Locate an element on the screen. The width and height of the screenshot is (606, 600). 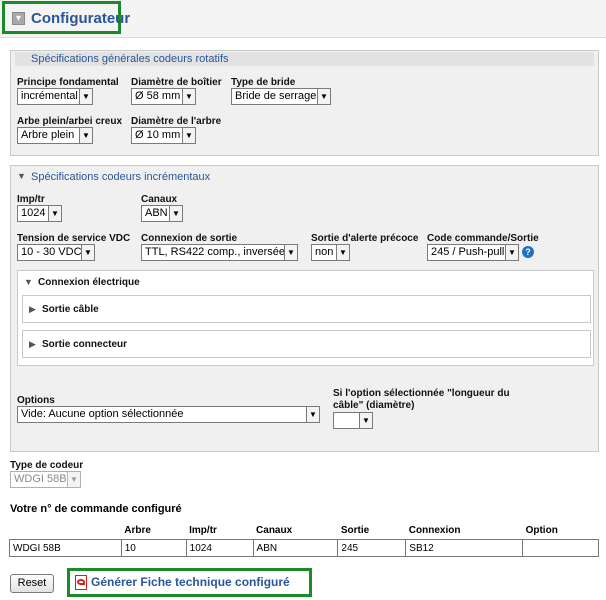
order-cell-pulses: 1024 is located at coordinates (219, 548).